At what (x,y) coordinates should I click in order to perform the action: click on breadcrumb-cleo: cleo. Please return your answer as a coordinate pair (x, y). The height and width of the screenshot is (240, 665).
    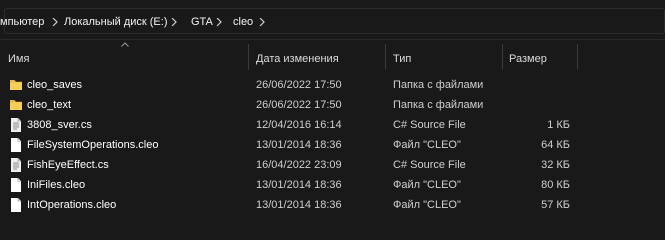
    Looking at the image, I should click on (243, 22).